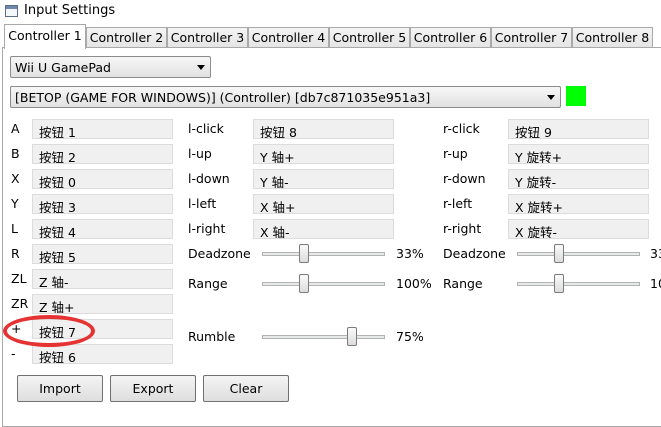 The height and width of the screenshot is (427, 661). What do you see at coordinates (60, 388) in the screenshot?
I see `import-button: Import` at bounding box center [60, 388].